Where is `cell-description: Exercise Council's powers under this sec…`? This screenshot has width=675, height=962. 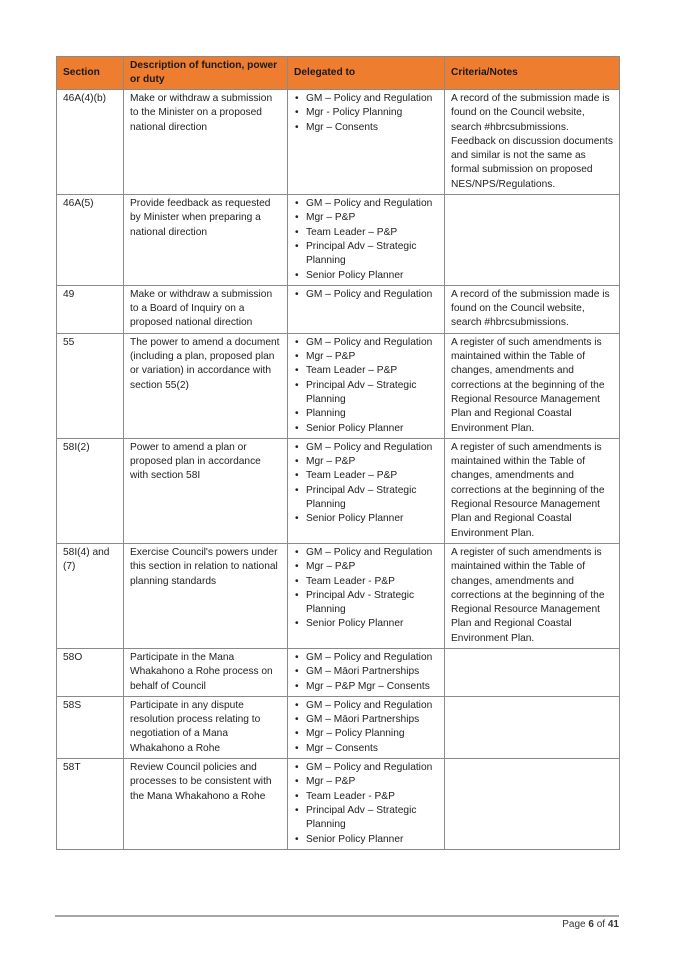 cell-description: Exercise Council's powers under this sec… is located at coordinates (205, 595).